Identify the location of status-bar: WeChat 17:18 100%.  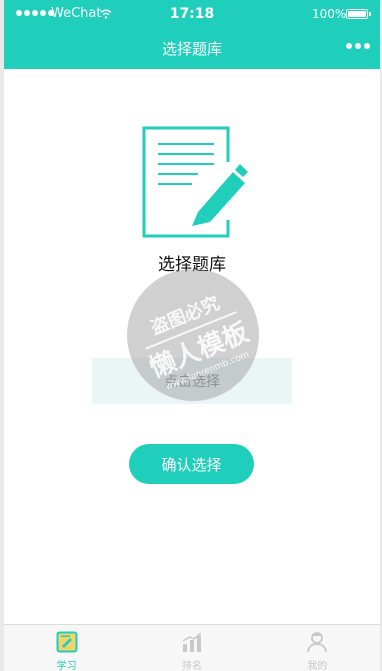
(192, 15).